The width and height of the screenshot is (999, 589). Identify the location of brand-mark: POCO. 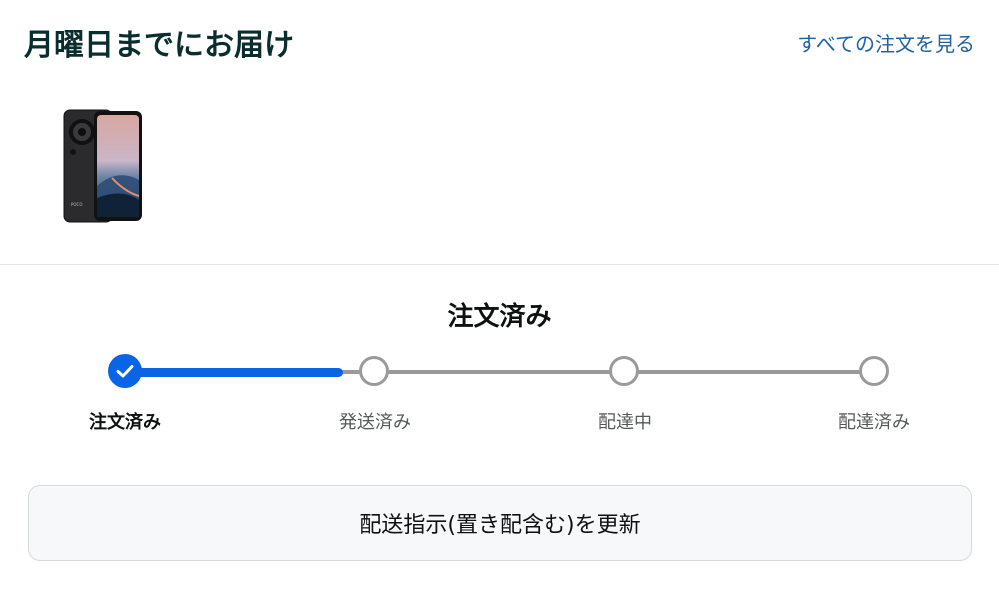
(77, 204).